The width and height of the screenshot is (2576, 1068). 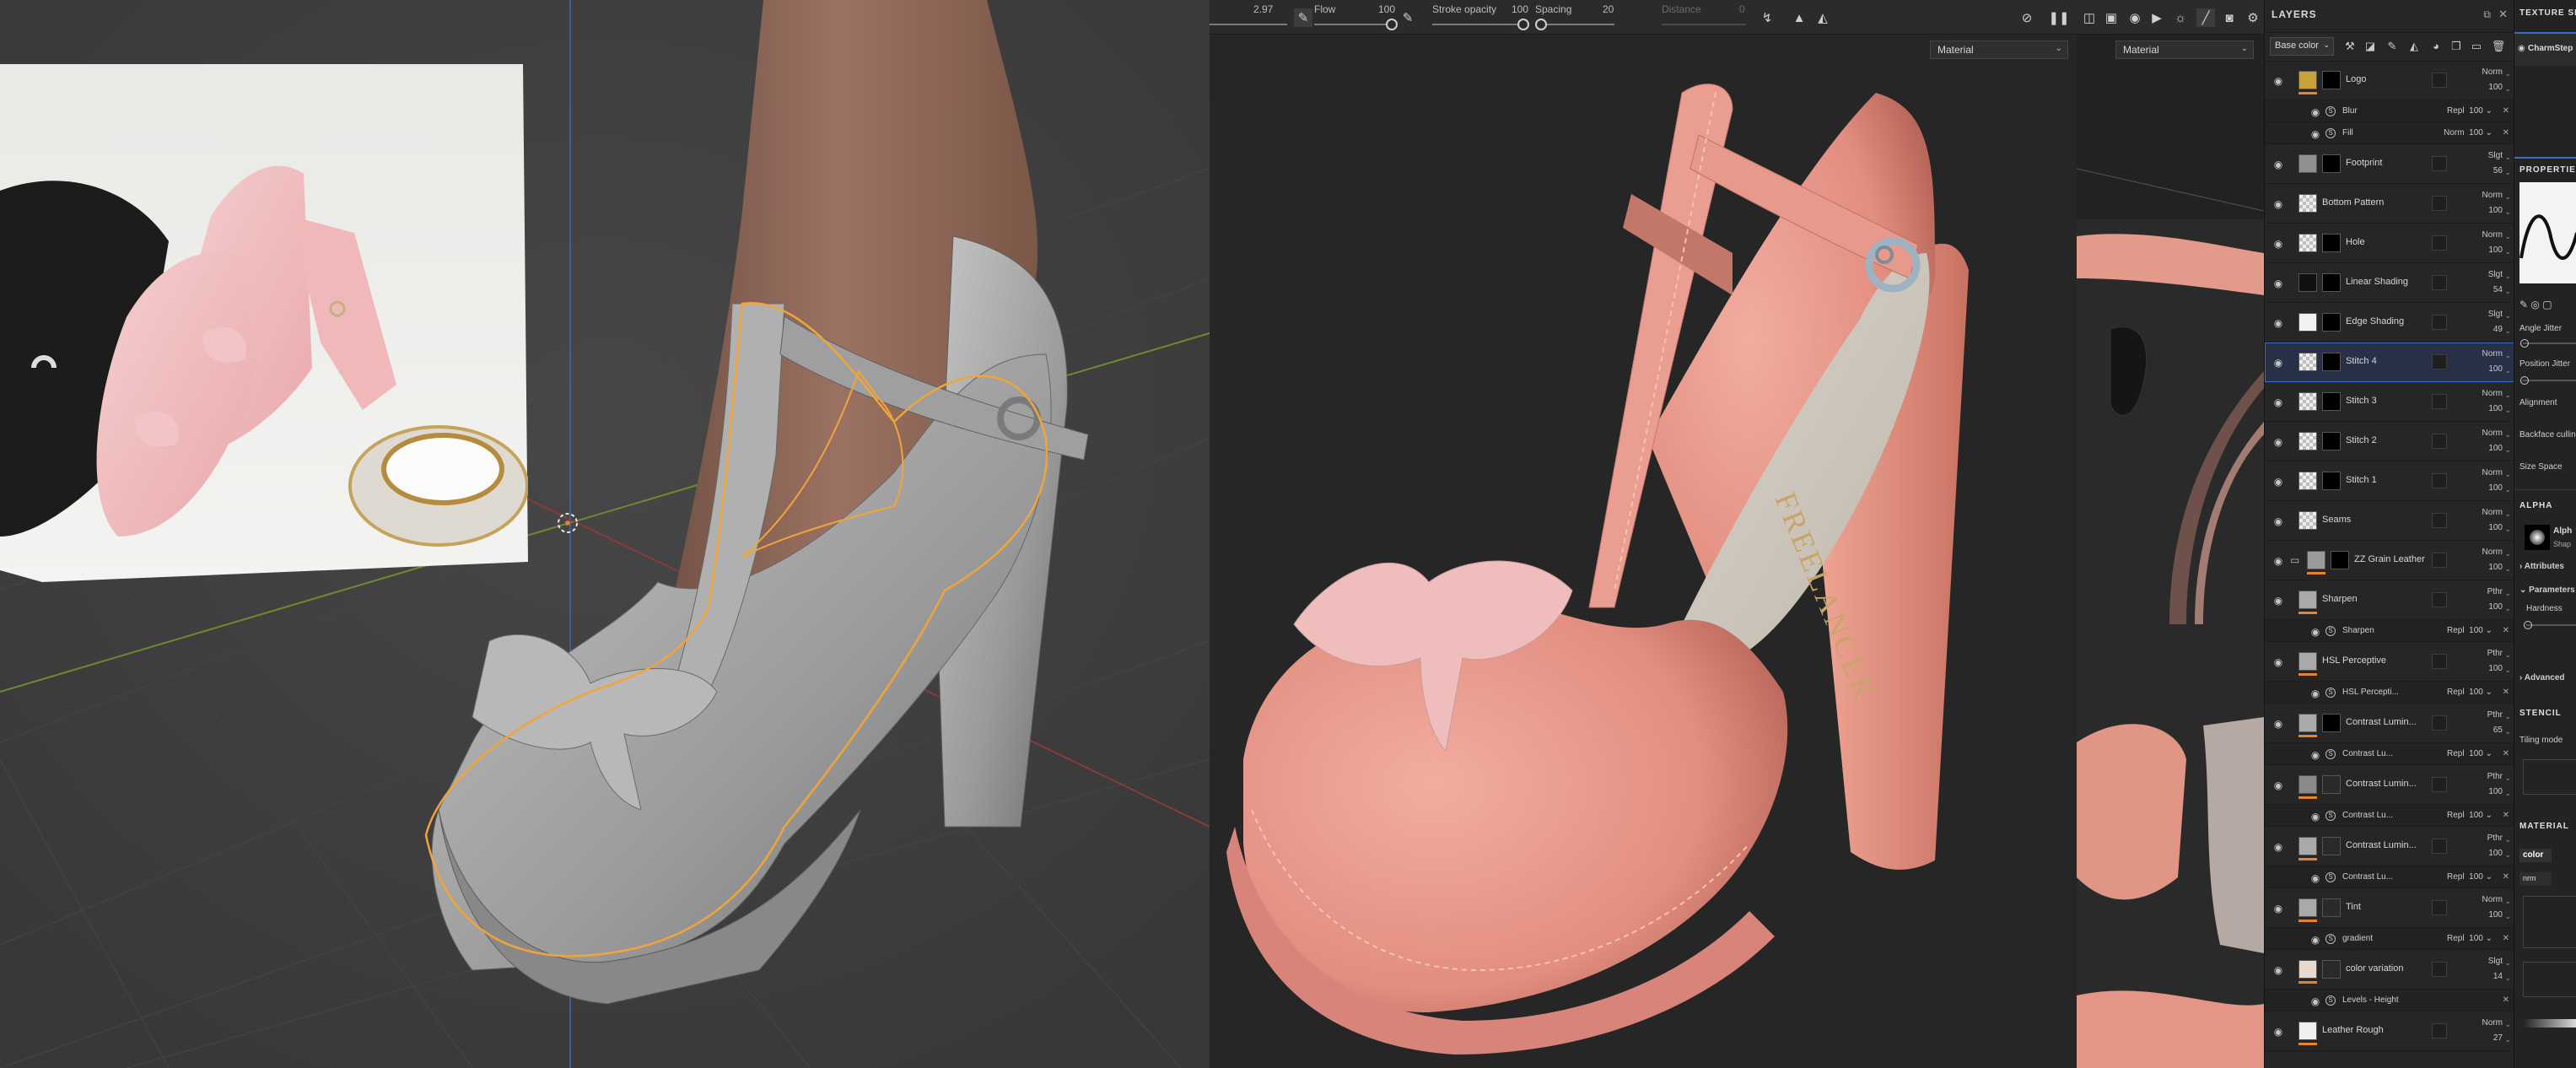 What do you see at coordinates (2389, 323) in the screenshot?
I see `layer-row: ◉ Edge Shading Slgt 49 ⌄ ⌄` at bounding box center [2389, 323].